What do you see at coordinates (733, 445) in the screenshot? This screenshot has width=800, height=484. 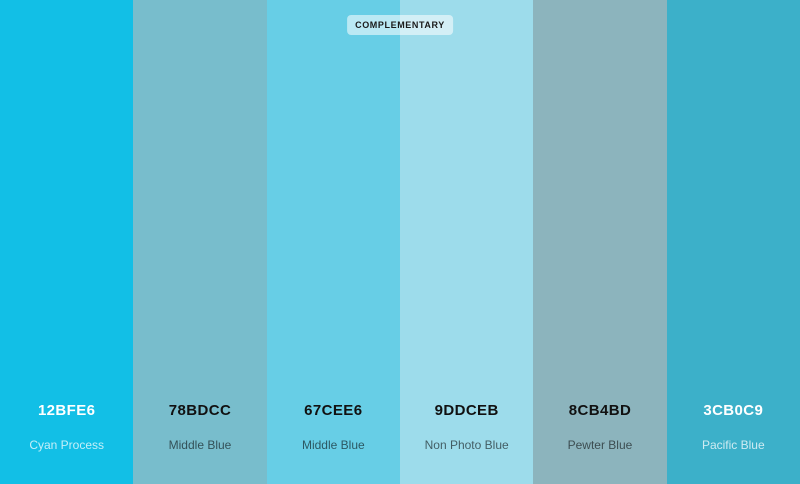 I see `swatch-color-name: Pacific Blue` at bounding box center [733, 445].